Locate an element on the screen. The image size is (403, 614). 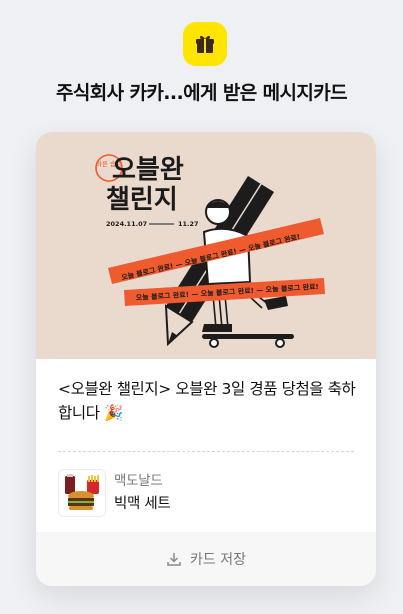
banner-title-line1: 오블완 is located at coordinates (148, 170).